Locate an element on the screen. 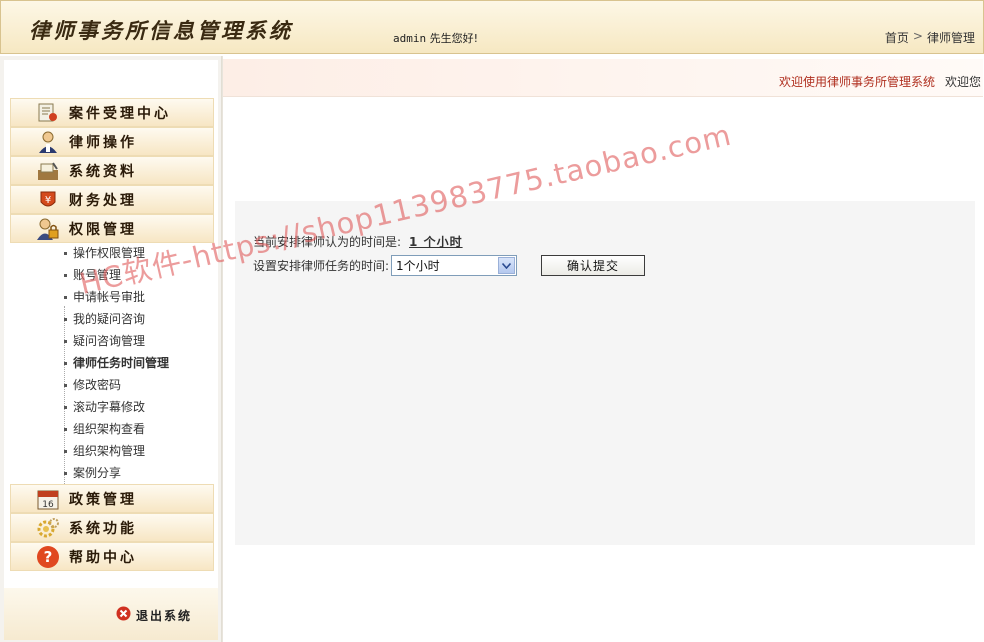 The image size is (984, 642). help-icon: ? is located at coordinates (48, 557).